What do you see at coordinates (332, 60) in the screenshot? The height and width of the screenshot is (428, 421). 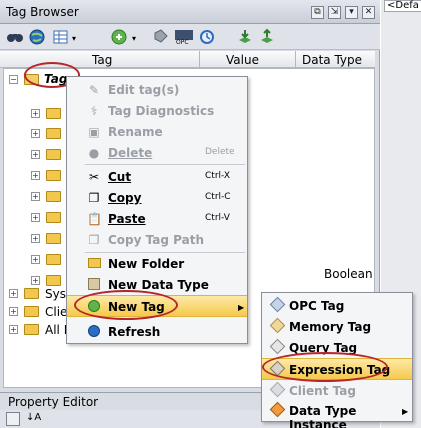 I see `column-data-type: Data Type` at bounding box center [332, 60].